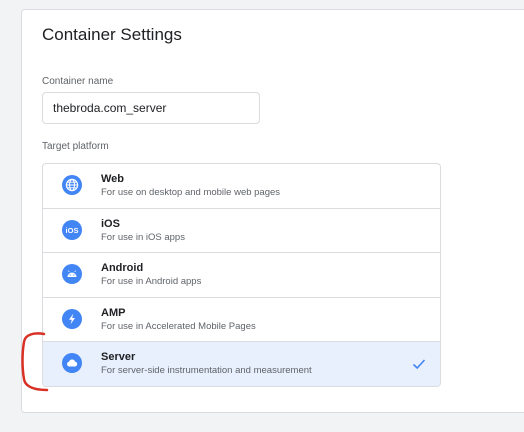 The height and width of the screenshot is (432, 524). What do you see at coordinates (78, 81) in the screenshot?
I see `container-name-label: Container name` at bounding box center [78, 81].